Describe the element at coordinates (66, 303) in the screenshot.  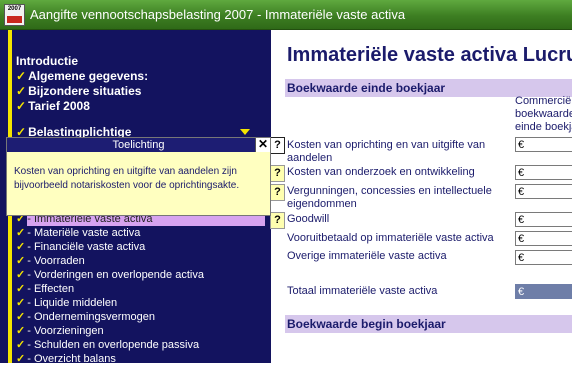
I see `sidebar-item-liquide-middelen: ✓ - Liquide middelen` at that location.